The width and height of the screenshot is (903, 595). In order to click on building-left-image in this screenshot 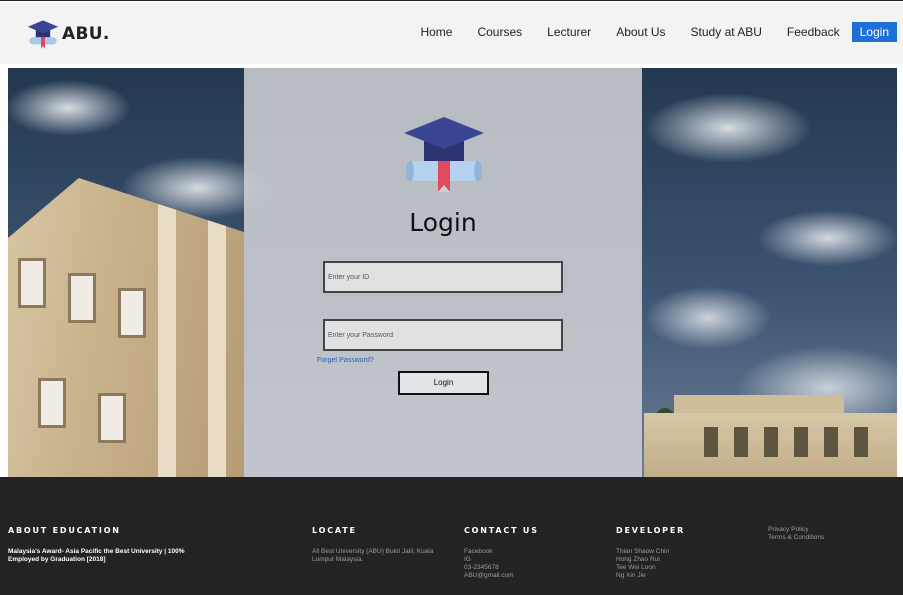, I will do `click(126, 327)`.